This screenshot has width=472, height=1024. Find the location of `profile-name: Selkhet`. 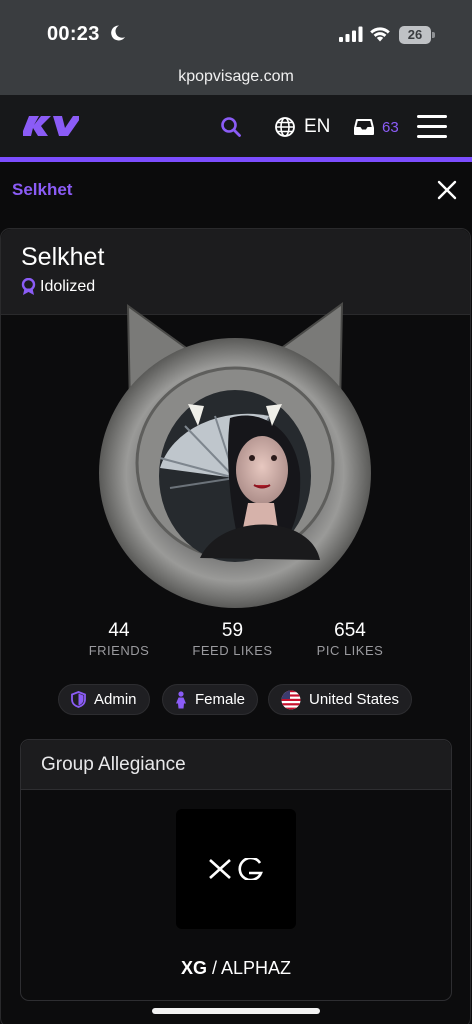

profile-name: Selkhet is located at coordinates (63, 257).